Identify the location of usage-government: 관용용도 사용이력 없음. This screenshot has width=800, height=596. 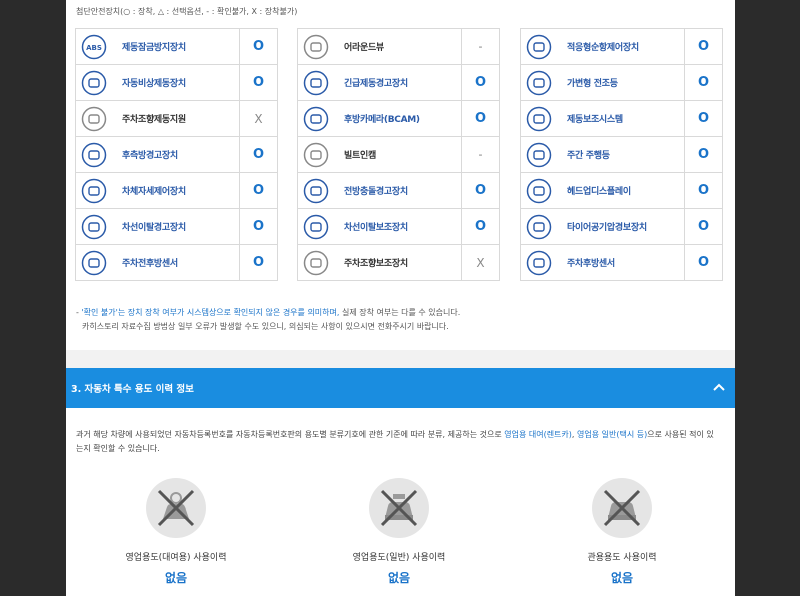
(622, 532).